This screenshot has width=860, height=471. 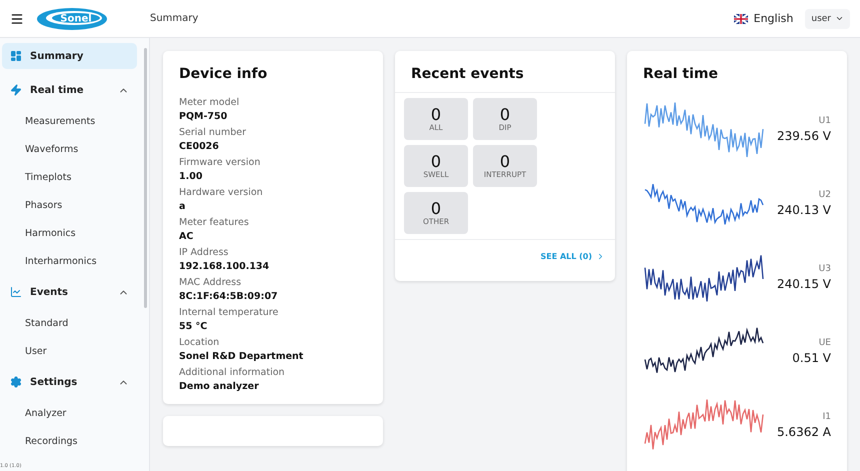 What do you see at coordinates (204, 252) in the screenshot?
I see `field-label: IP Address` at bounding box center [204, 252].